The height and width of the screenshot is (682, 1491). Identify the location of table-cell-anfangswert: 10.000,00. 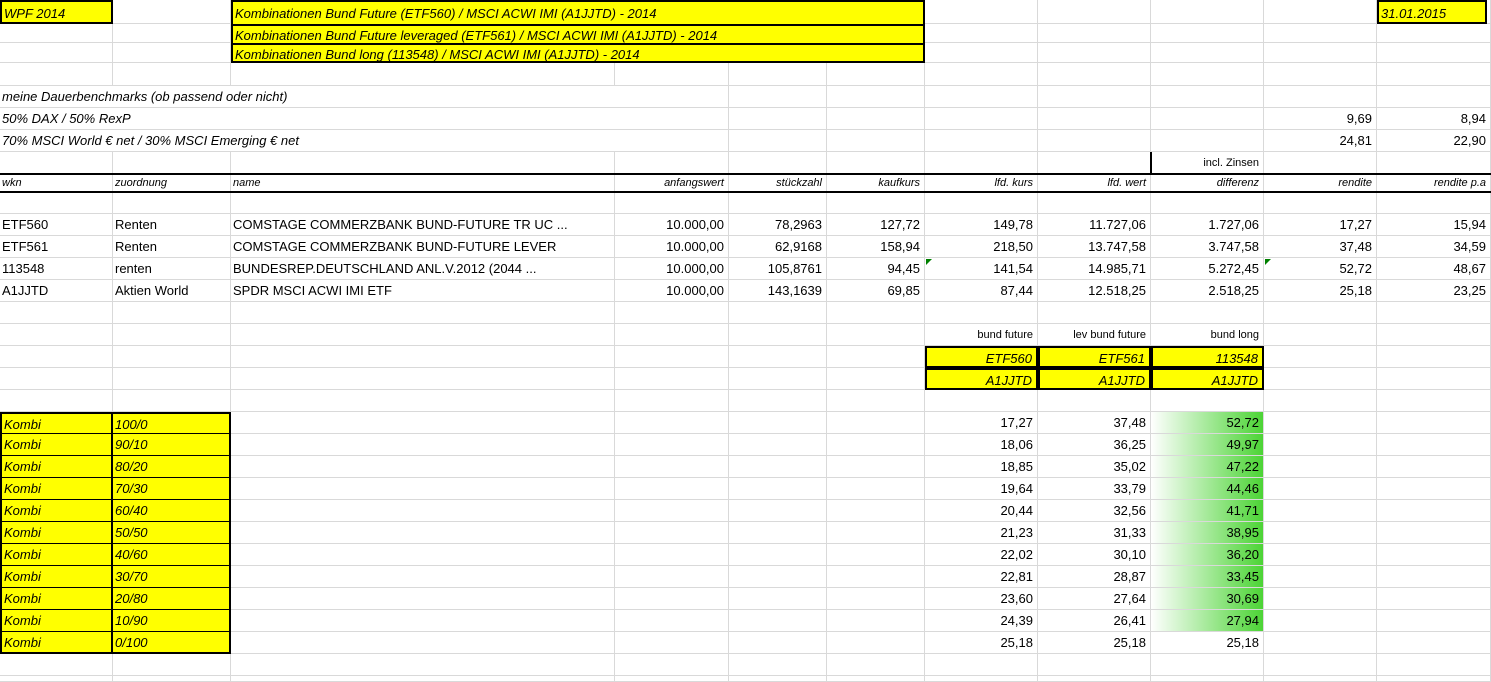
(672, 247).